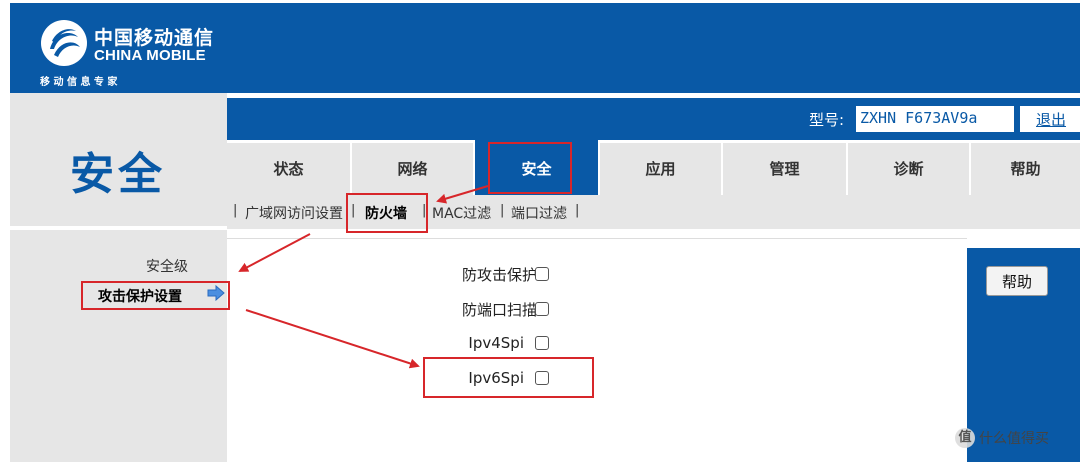 The image size is (1080, 462). I want to click on tab-label: 网络, so click(412, 169).